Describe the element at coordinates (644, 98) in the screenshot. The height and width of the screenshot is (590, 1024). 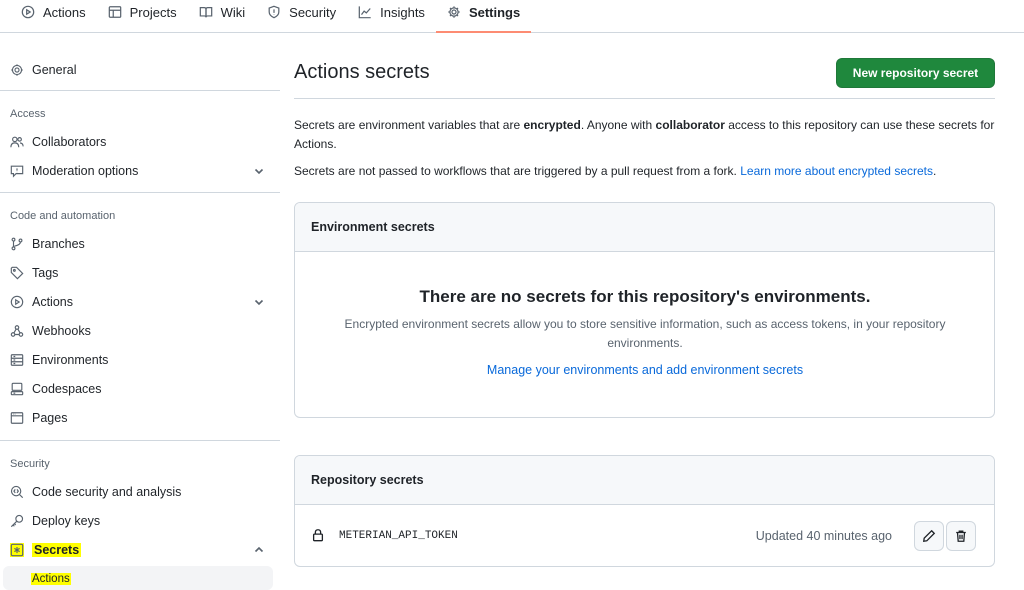
I see `title-divider` at that location.